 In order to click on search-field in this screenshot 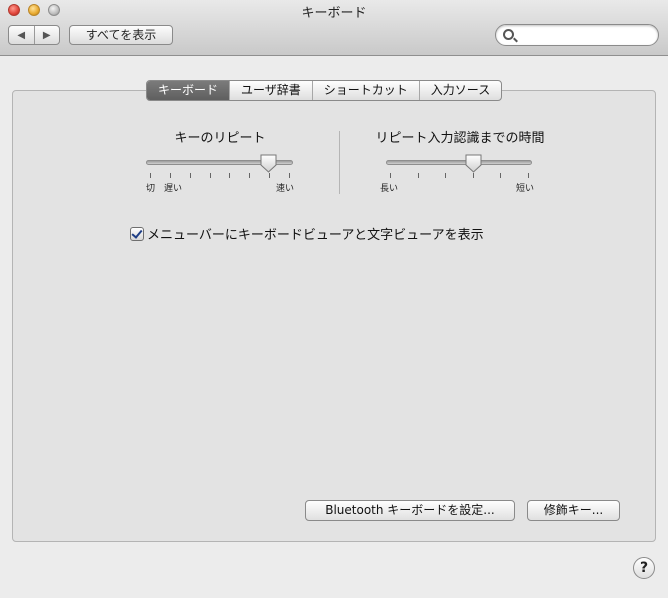, I will do `click(577, 35)`.